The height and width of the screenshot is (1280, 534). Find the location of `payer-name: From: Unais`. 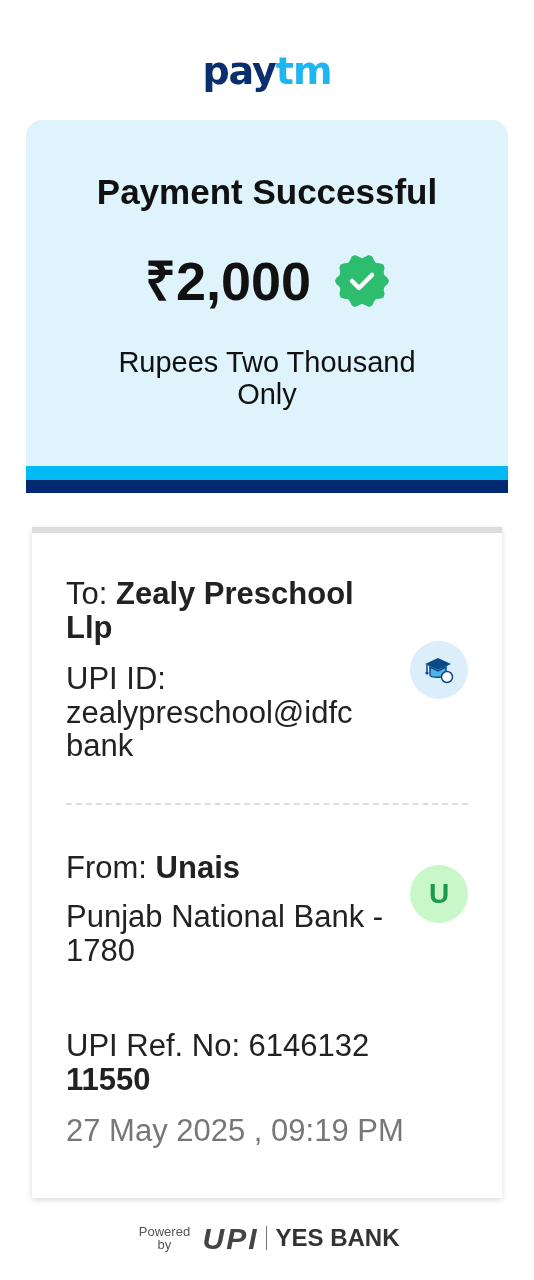

payer-name: From: Unais is located at coordinates (153, 867).